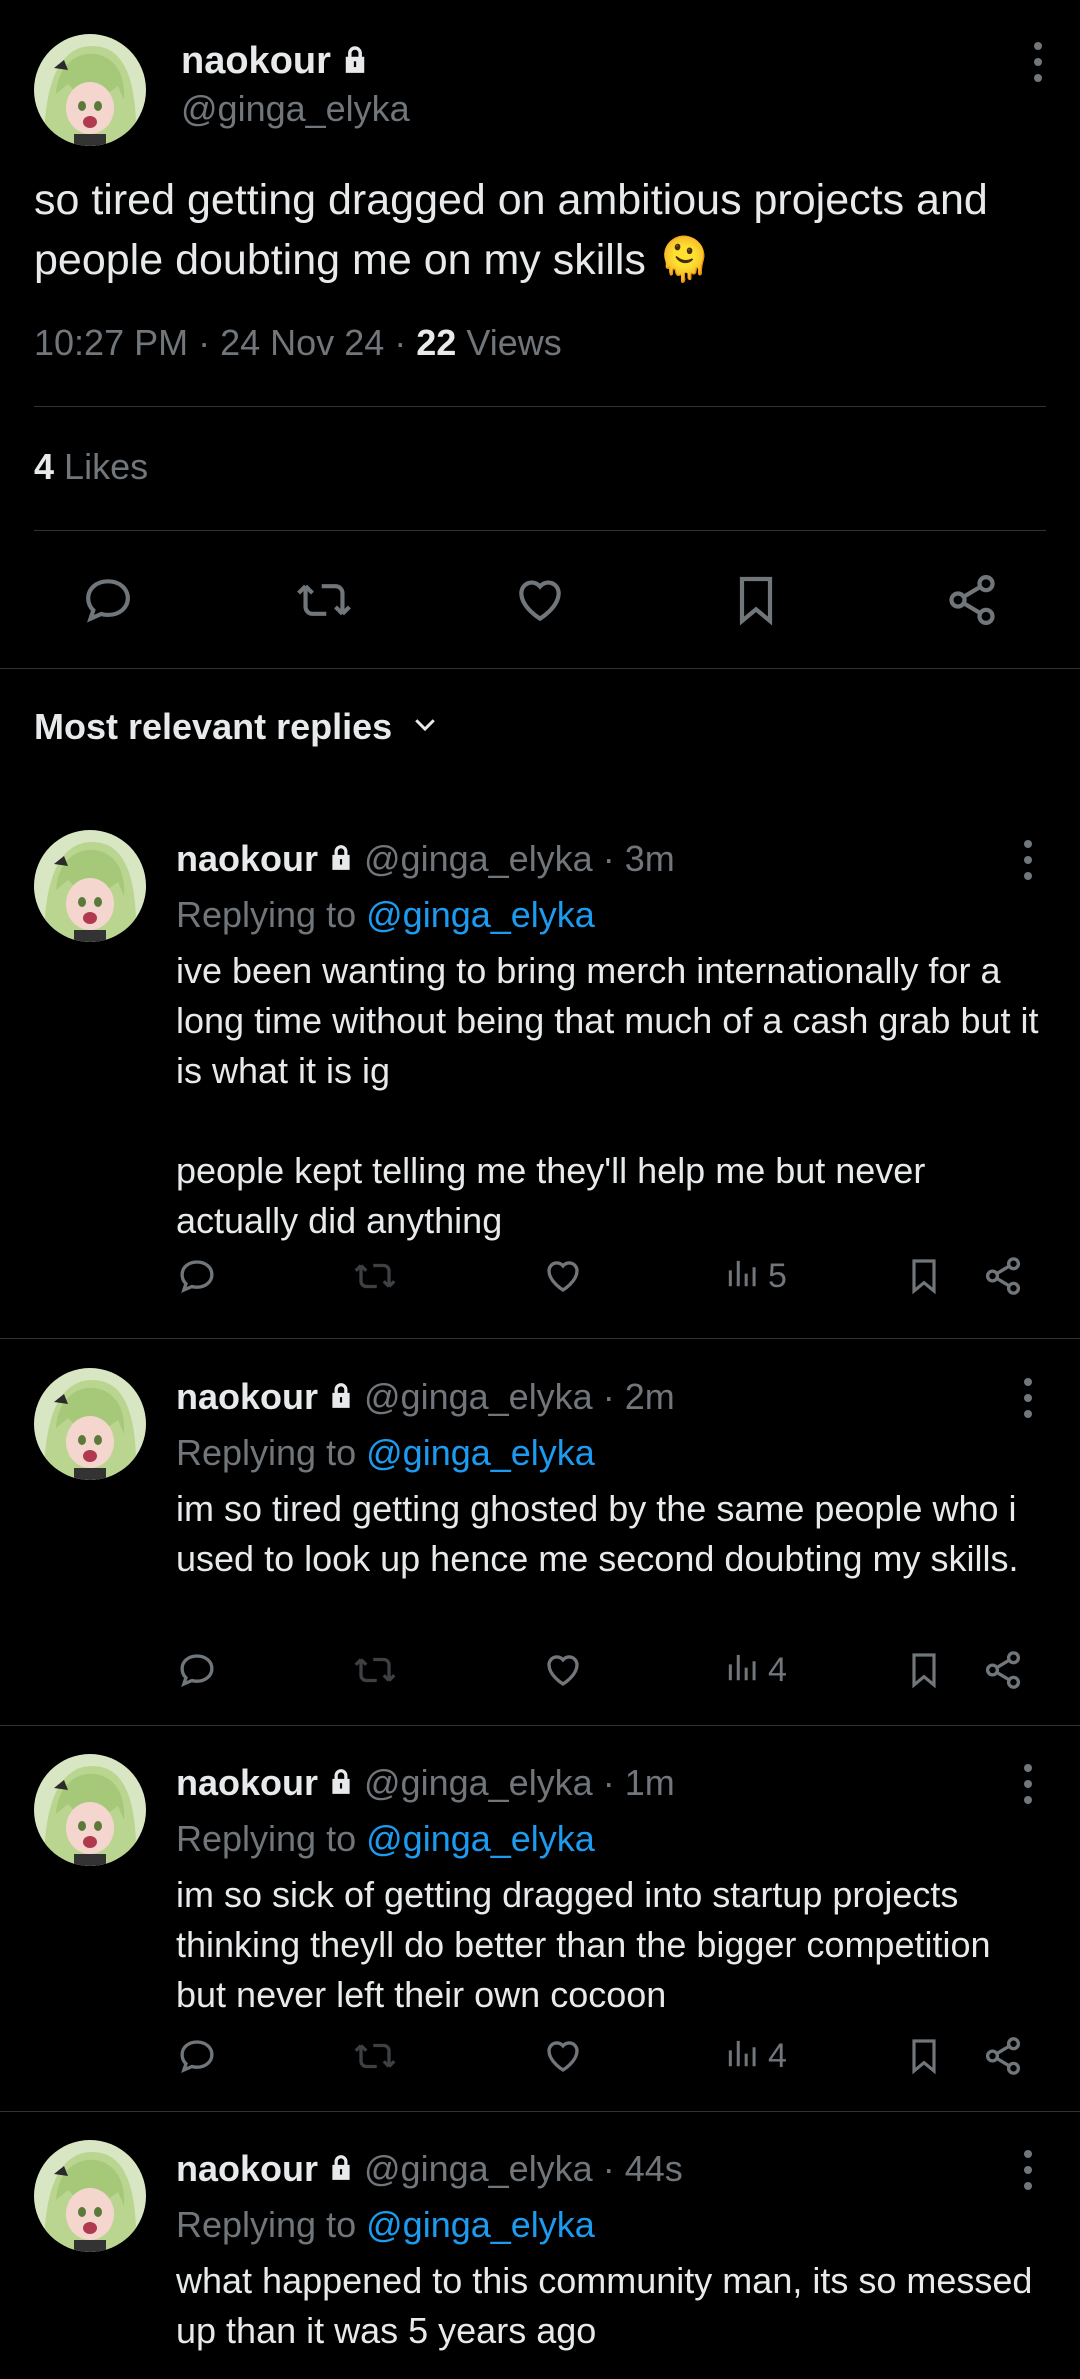  Describe the element at coordinates (777, 1669) in the screenshot. I see `views-count: 4` at that location.